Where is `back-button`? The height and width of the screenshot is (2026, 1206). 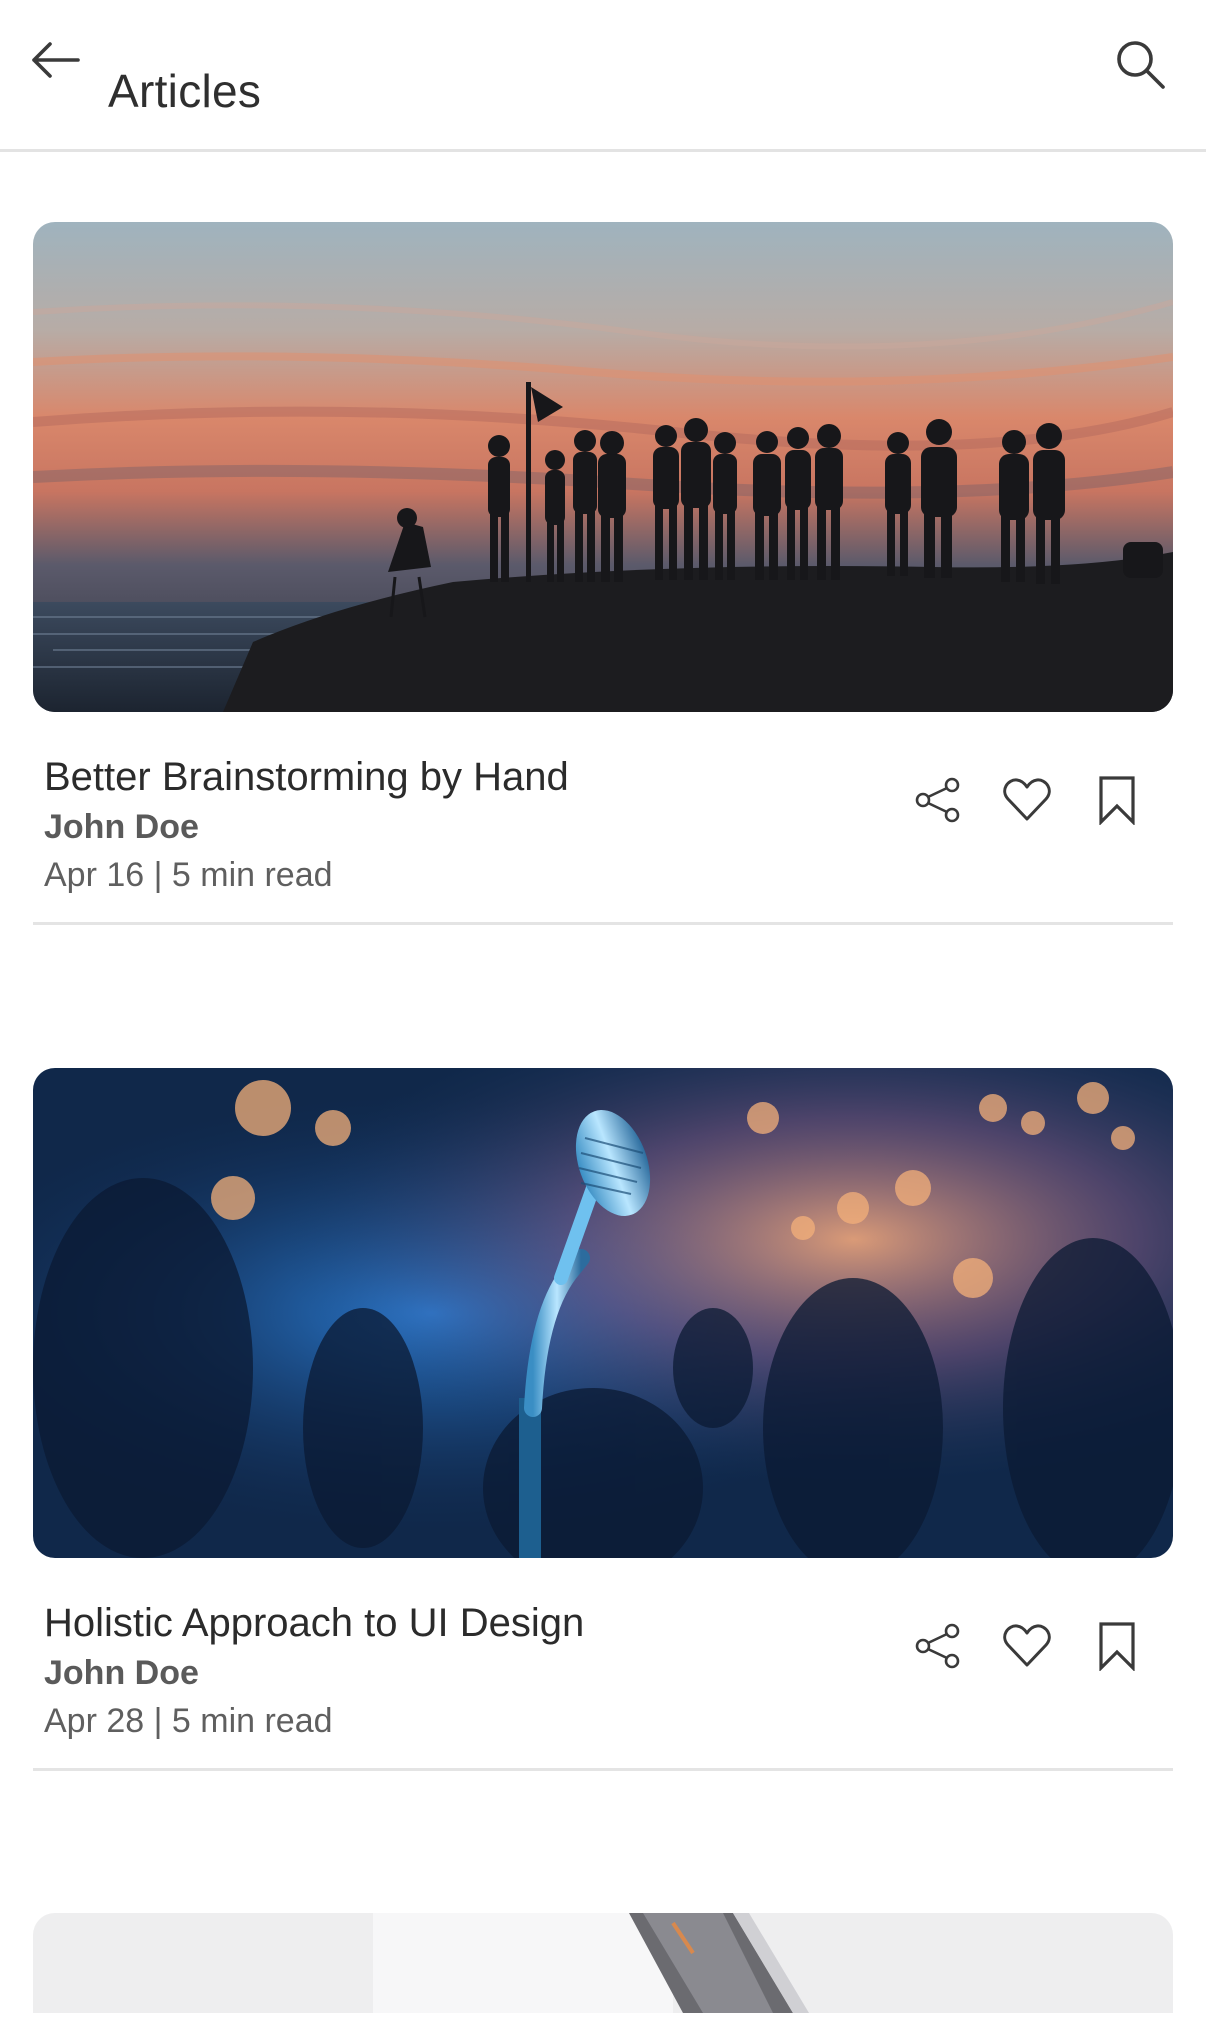 back-button is located at coordinates (54, 60).